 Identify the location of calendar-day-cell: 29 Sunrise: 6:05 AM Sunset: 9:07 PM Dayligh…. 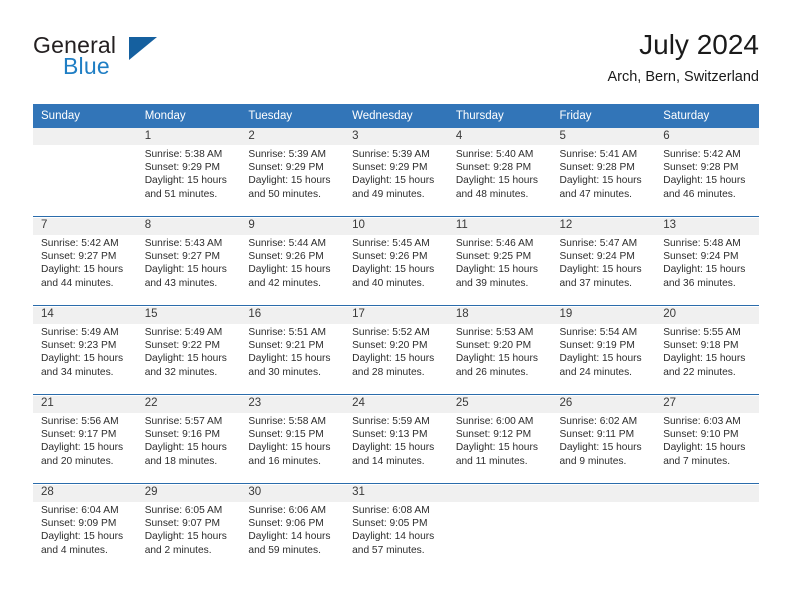
(188, 527).